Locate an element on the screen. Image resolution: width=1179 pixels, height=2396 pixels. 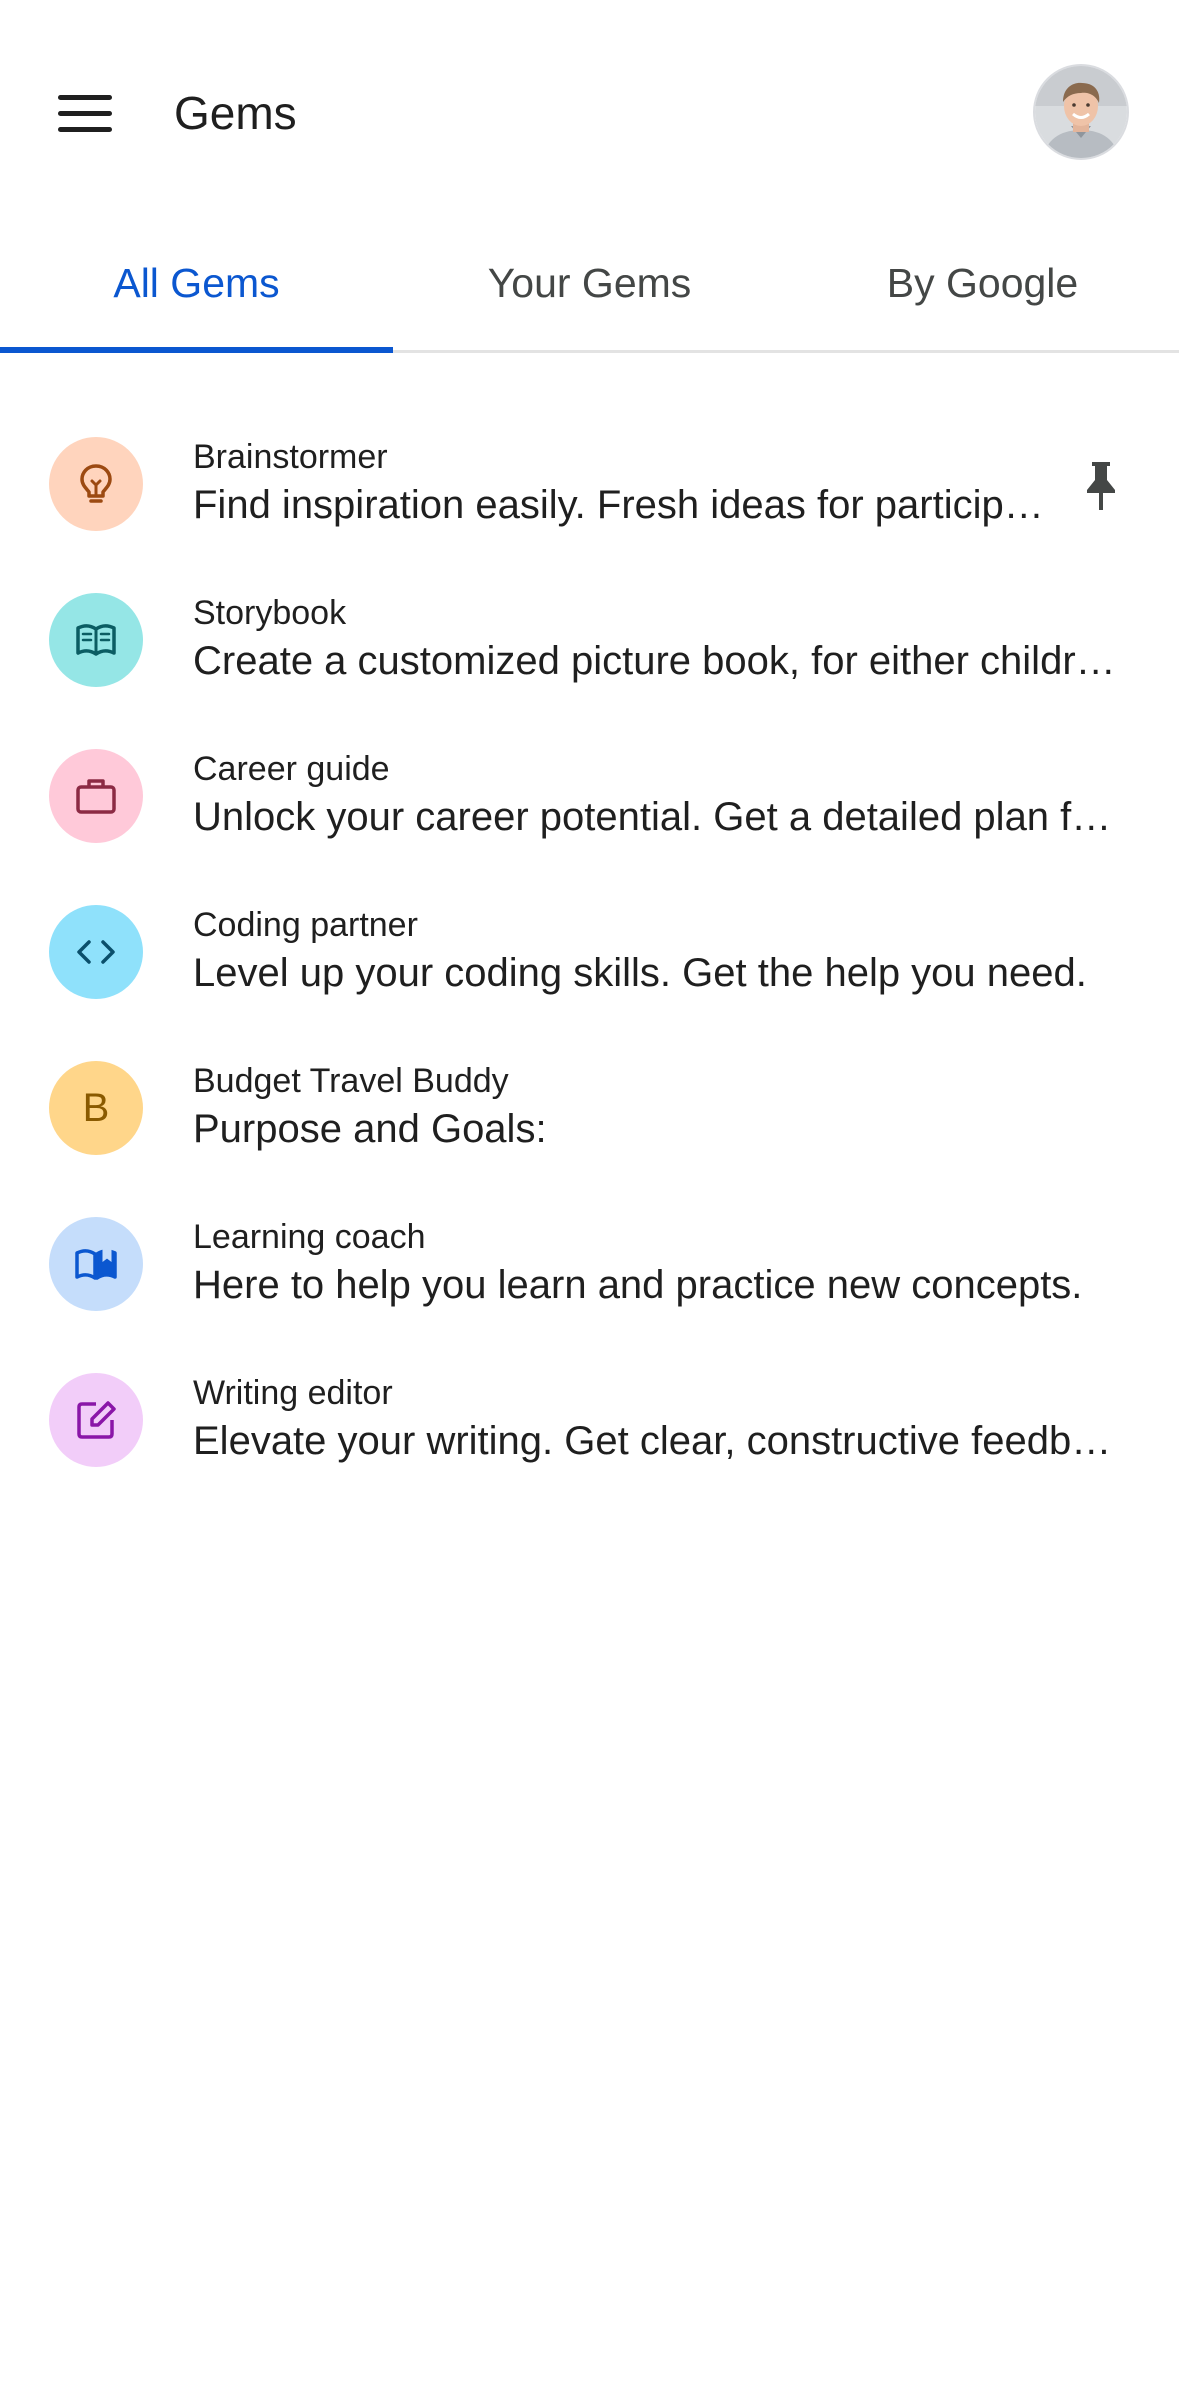
open-book-icon is located at coordinates (96, 1264).